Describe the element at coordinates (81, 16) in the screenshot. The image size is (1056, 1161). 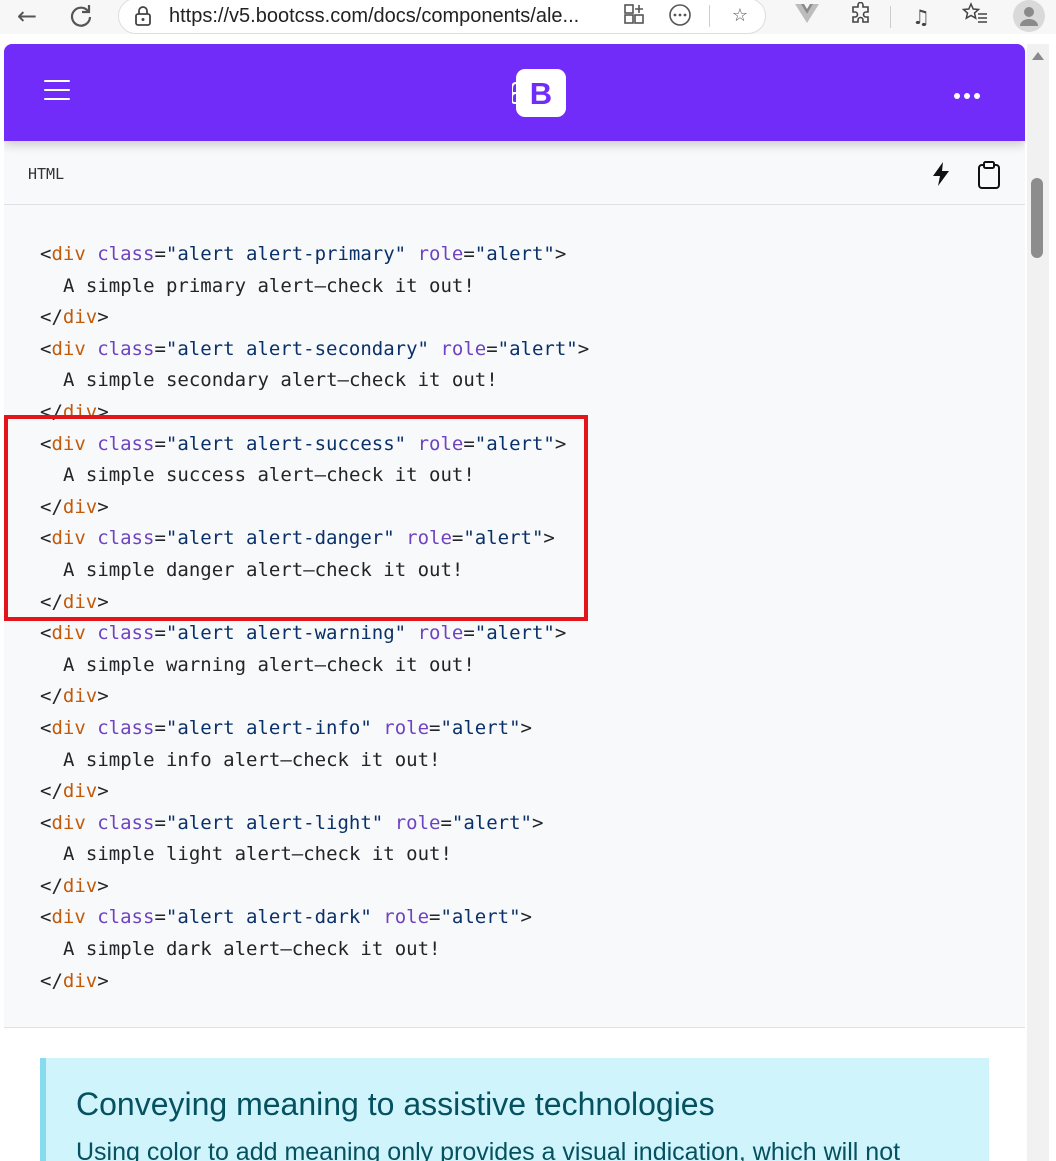
I see `reload-icon` at that location.